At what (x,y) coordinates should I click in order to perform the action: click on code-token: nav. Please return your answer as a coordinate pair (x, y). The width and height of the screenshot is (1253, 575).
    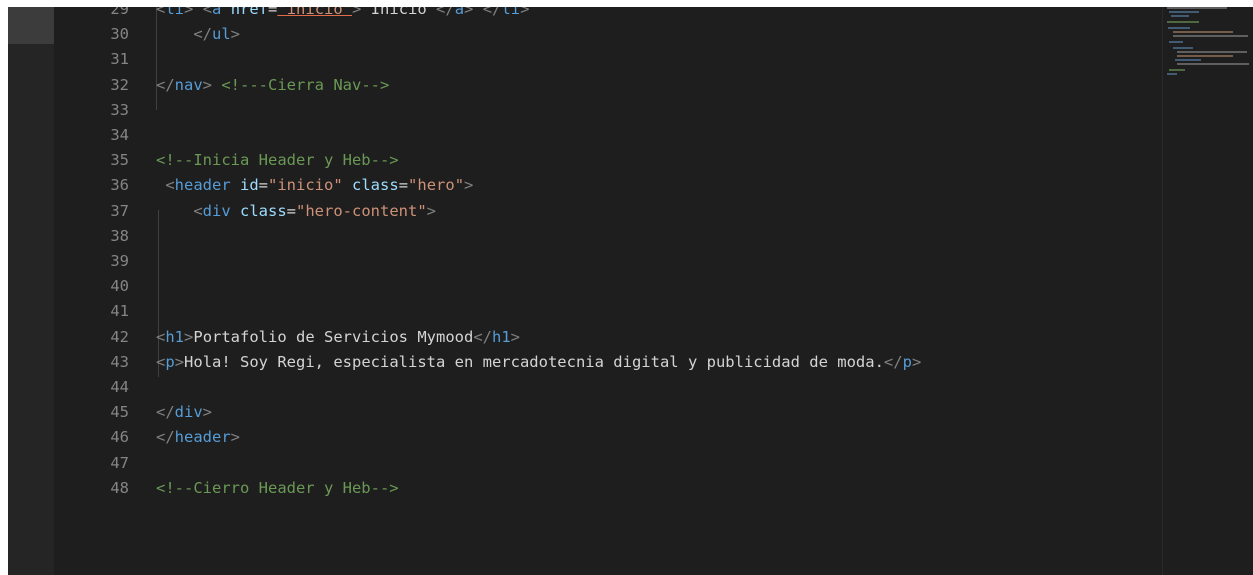
    Looking at the image, I should click on (188, 84).